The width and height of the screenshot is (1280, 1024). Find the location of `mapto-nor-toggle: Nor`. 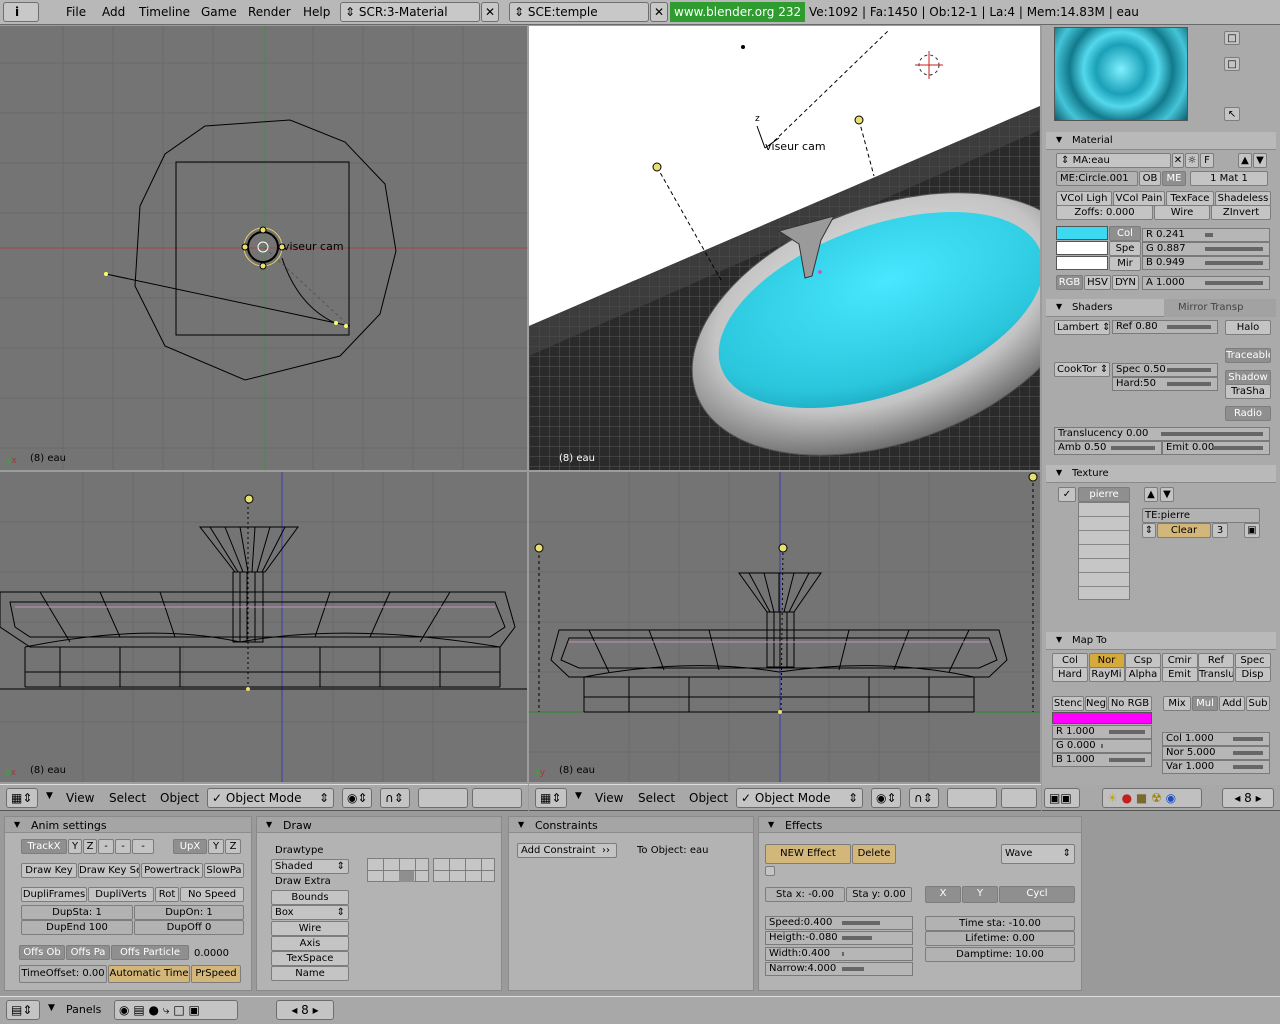

mapto-nor-toggle: Nor is located at coordinates (1106, 660).